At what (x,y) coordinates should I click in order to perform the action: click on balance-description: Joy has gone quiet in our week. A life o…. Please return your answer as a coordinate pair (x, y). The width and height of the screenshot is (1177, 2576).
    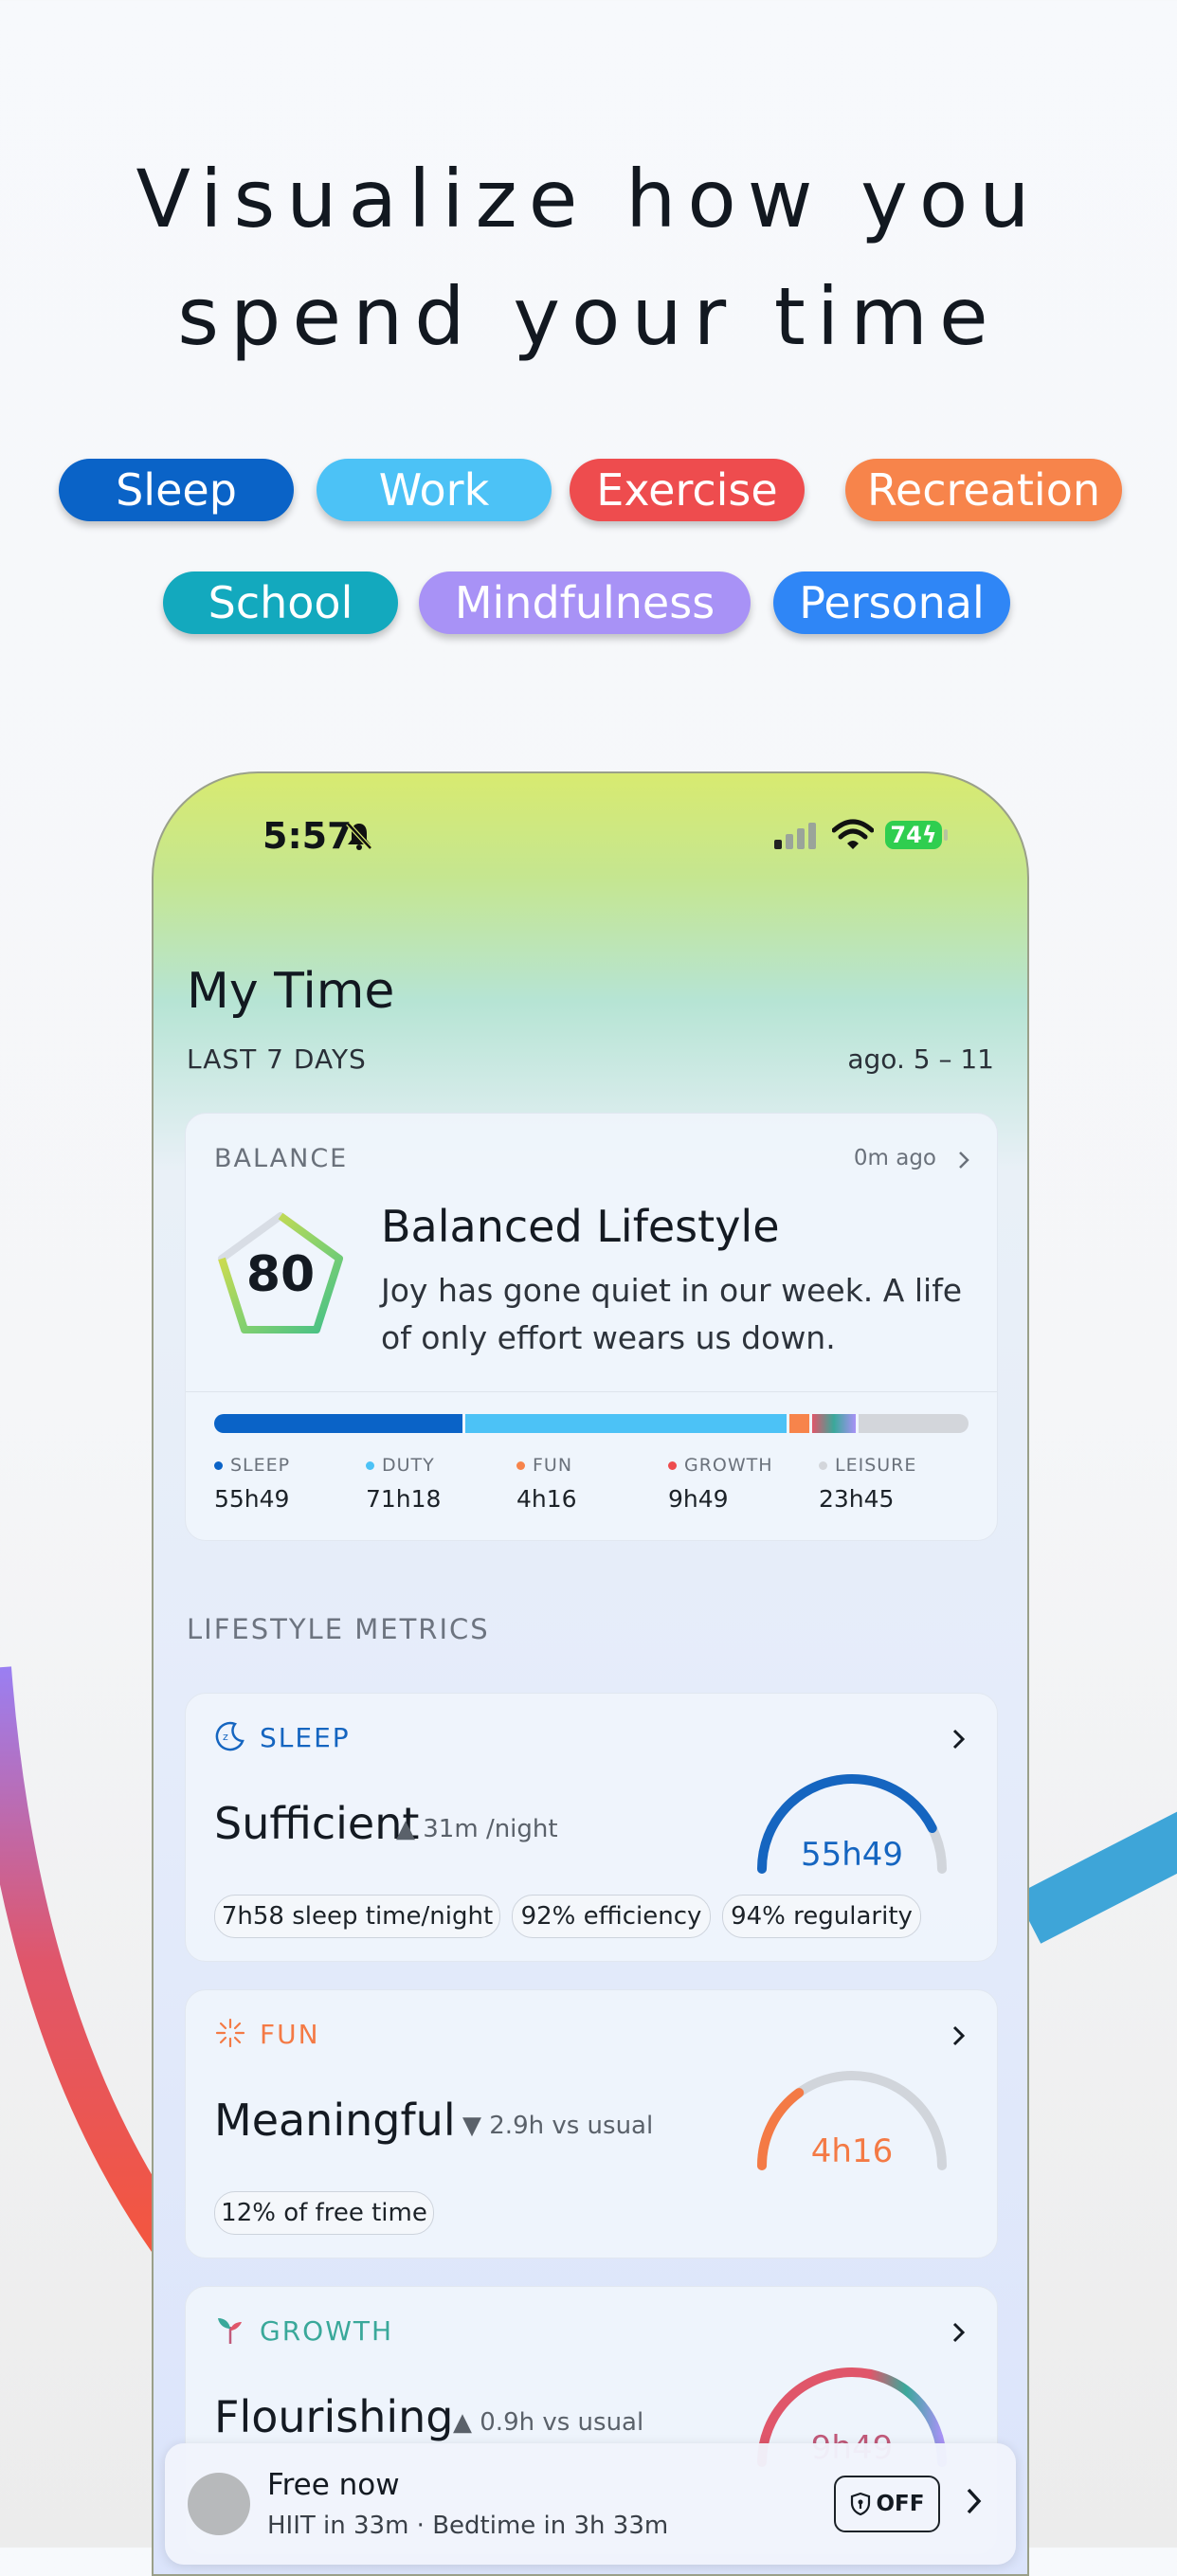
    Looking at the image, I should click on (672, 1314).